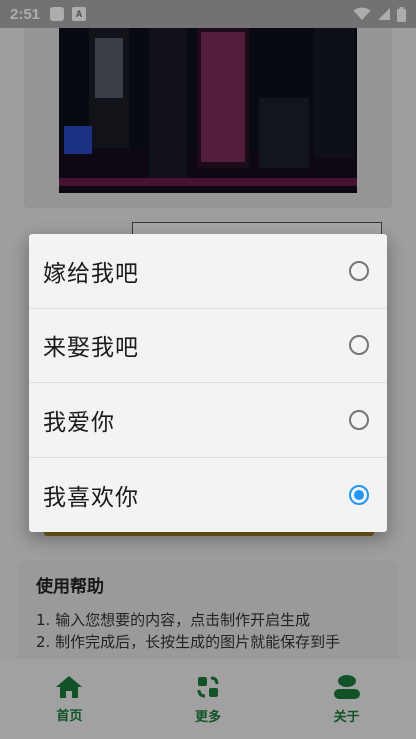 The width and height of the screenshot is (416, 739). Describe the element at coordinates (208, 420) in the screenshot. I see `option-i-love-you: 我爱你` at that location.